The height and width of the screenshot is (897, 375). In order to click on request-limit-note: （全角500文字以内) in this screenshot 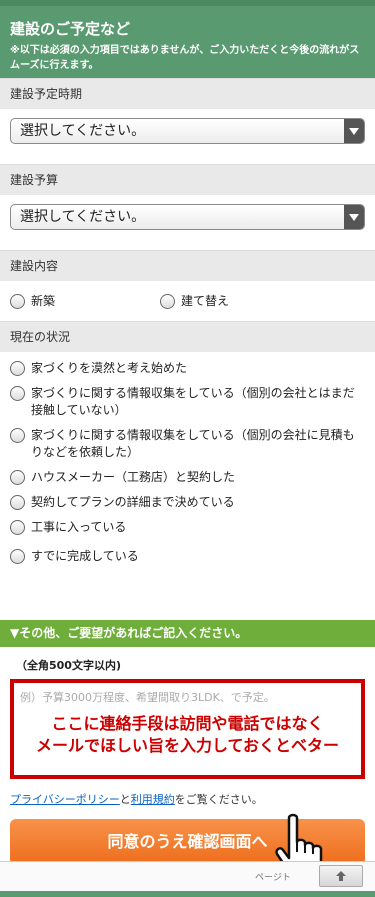, I will do `click(68, 665)`.